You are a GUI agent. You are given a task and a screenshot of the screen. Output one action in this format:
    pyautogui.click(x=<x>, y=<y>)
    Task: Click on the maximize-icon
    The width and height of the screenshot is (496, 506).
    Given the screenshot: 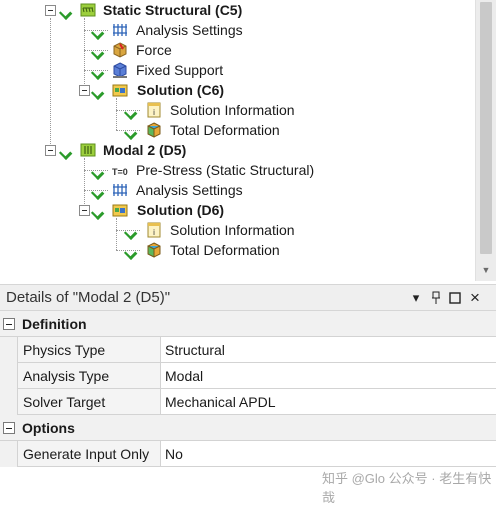 What is the action you would take?
    pyautogui.click(x=455, y=298)
    